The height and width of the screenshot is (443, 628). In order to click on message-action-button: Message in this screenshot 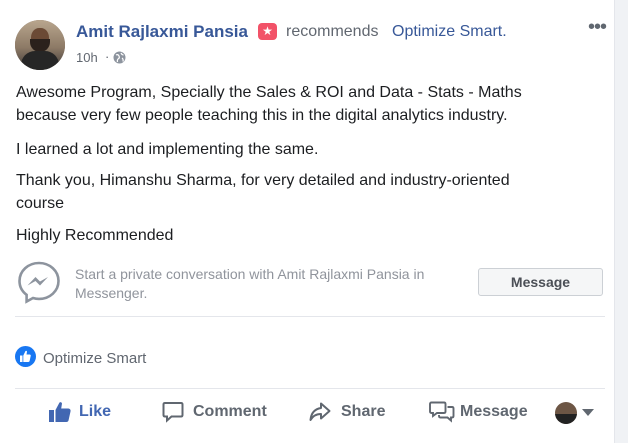, I will do `click(481, 412)`.